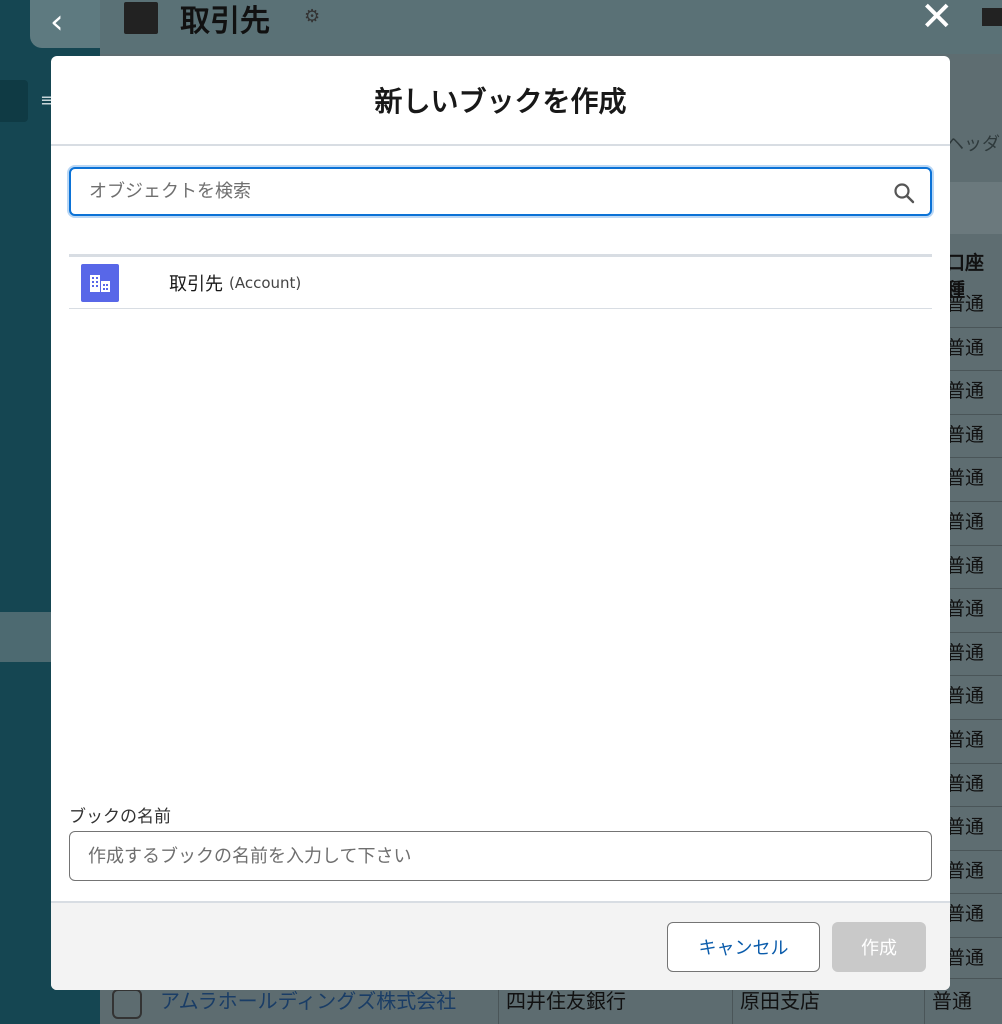 The height and width of the screenshot is (1024, 1002). What do you see at coordinates (120, 817) in the screenshot?
I see `book-name-label: ブックの名前` at bounding box center [120, 817].